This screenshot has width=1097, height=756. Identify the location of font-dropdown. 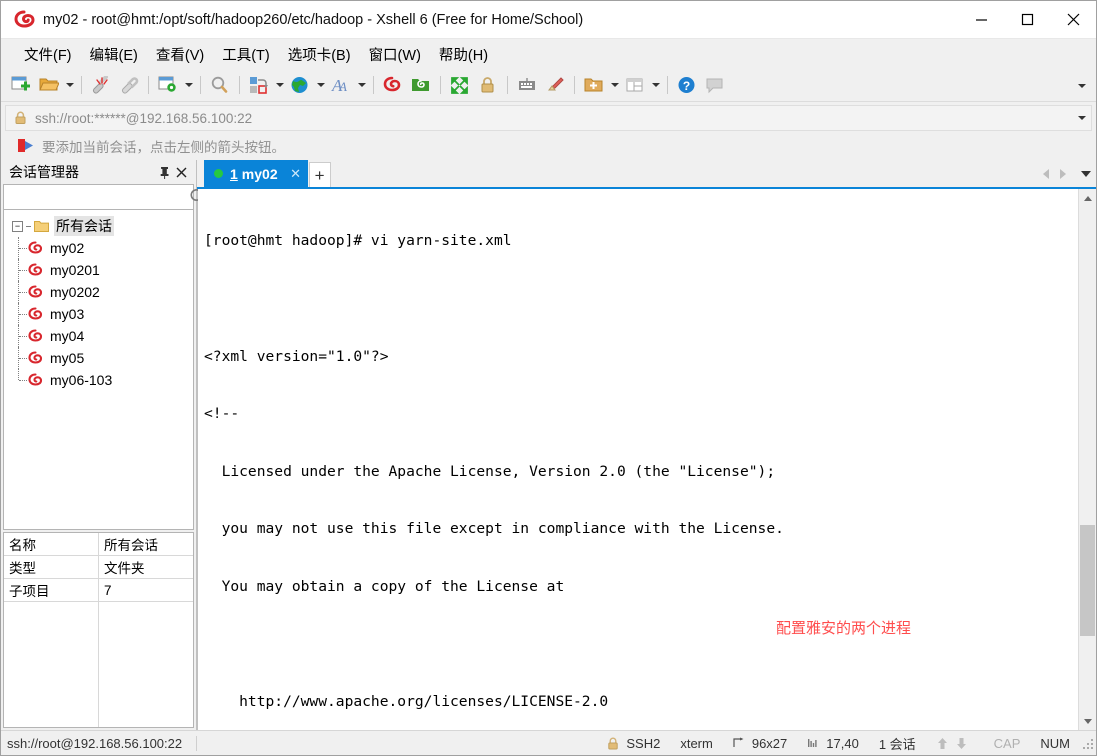
(361, 85).